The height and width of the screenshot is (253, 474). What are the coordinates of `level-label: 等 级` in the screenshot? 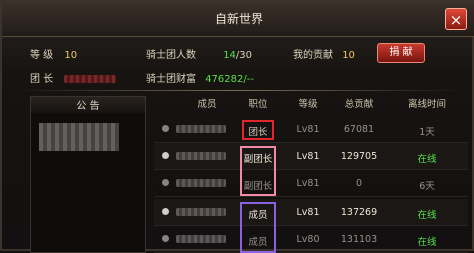 It's located at (42, 55).